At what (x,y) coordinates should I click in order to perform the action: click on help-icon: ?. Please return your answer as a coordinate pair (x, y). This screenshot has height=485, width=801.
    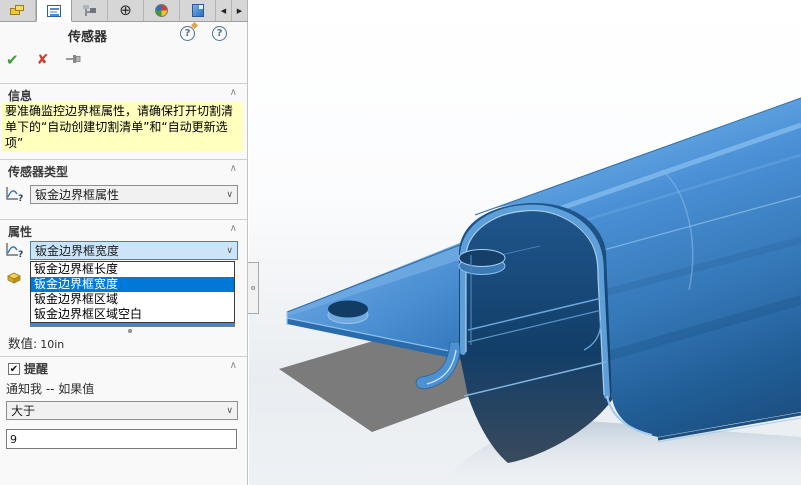
    Looking at the image, I should click on (219, 33).